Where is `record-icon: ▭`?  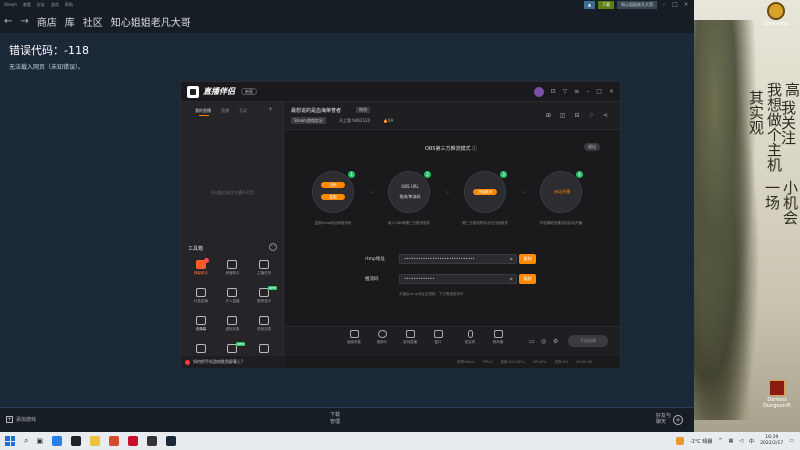
record-icon: ▭ is located at coordinates (532, 341).